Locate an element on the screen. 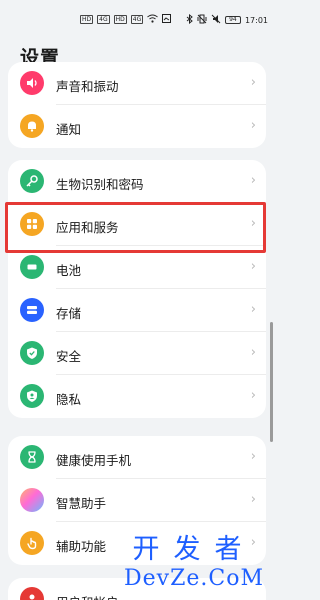 This screenshot has height=600, width=320. settings-item-label: 通知 is located at coordinates (69, 129).